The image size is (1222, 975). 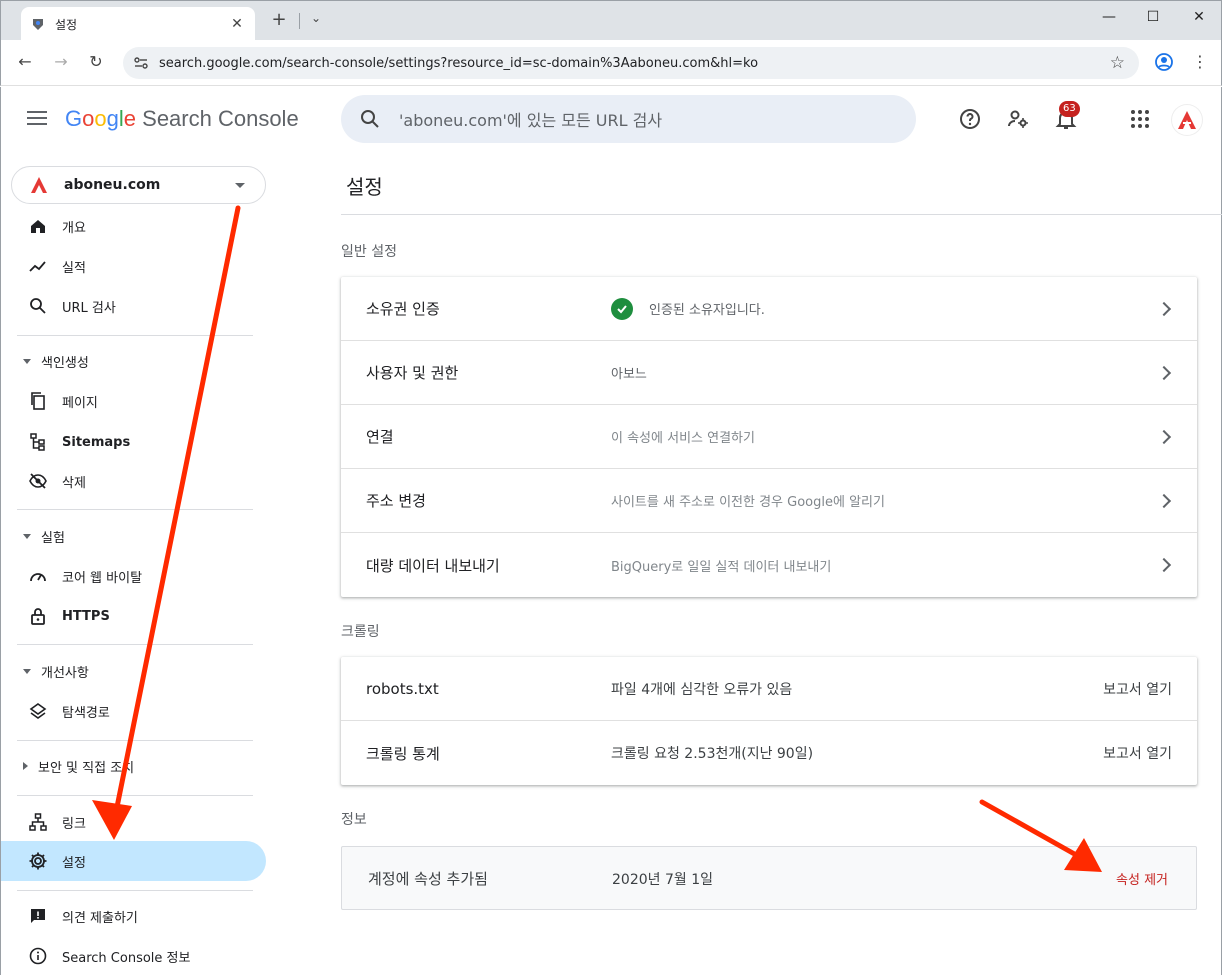 I want to click on gear-icon, so click(x=38, y=861).